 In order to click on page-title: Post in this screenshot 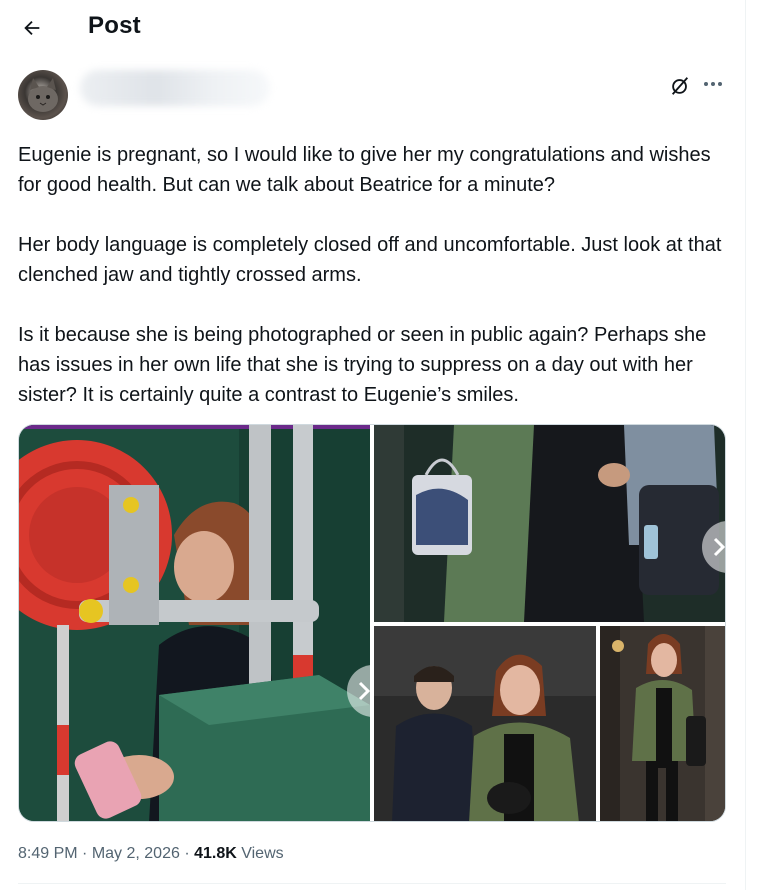, I will do `click(114, 25)`.